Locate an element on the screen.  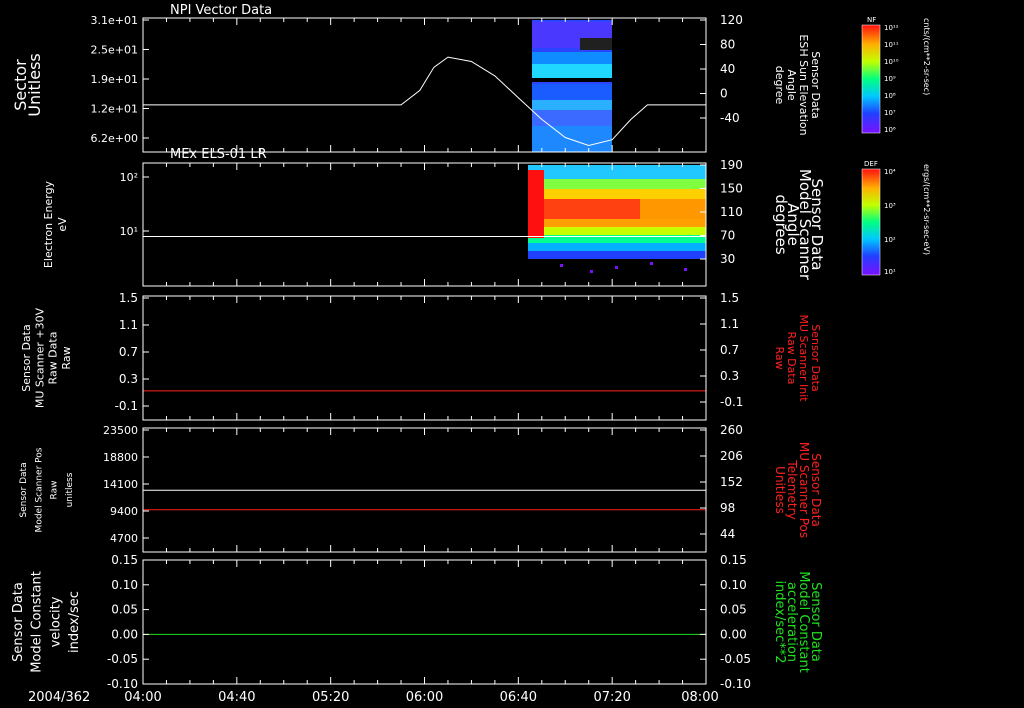
right-axis-label-line: Unitless is located at coordinates (780, 490).